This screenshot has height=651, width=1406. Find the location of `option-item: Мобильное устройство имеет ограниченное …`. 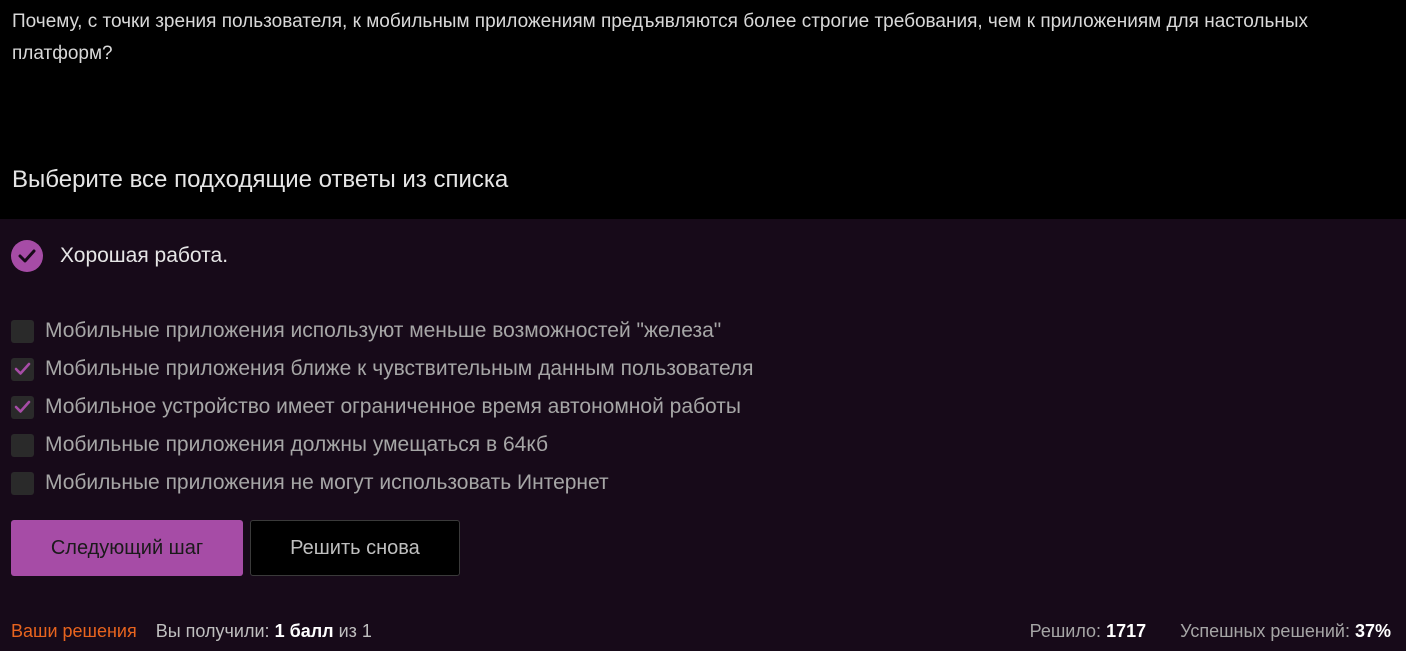

option-item: Мобильное устройство имеет ограниченное … is located at coordinates (382, 407).